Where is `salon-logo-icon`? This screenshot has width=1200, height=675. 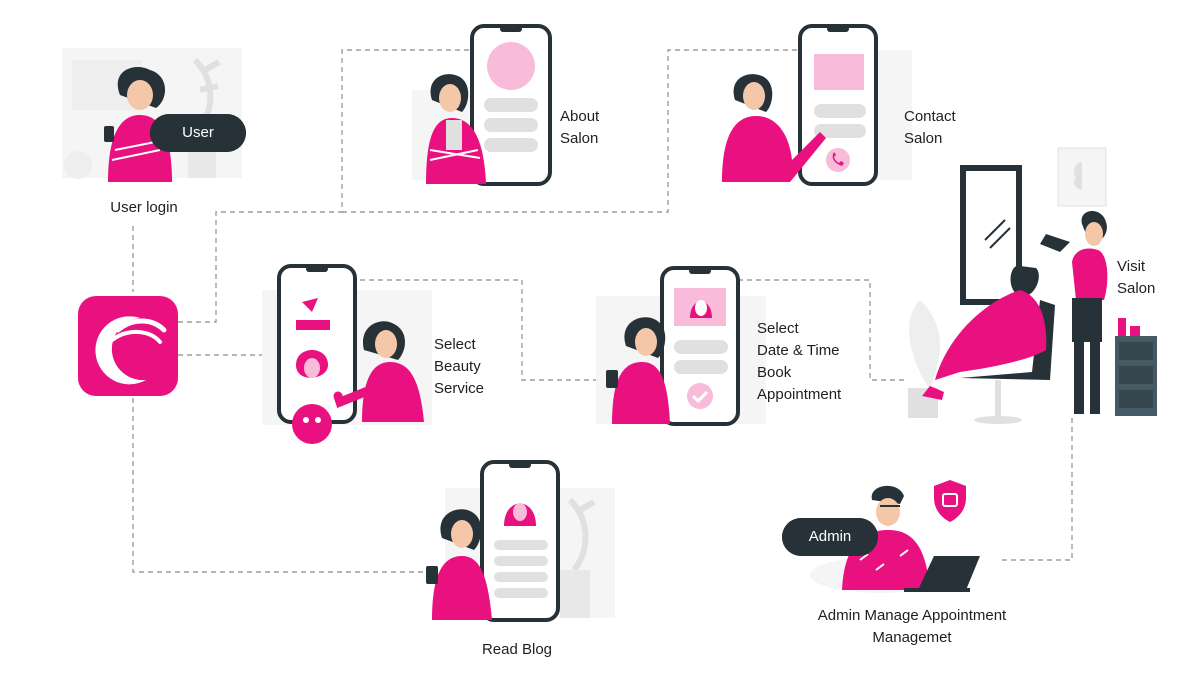
salon-logo-icon is located at coordinates (128, 346).